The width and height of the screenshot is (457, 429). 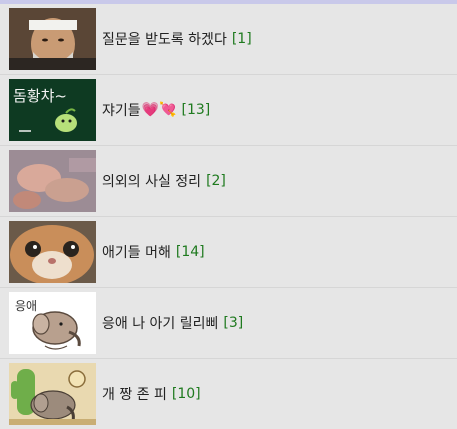 What do you see at coordinates (121, 110) in the screenshot?
I see `post-title: 쟈기들` at bounding box center [121, 110].